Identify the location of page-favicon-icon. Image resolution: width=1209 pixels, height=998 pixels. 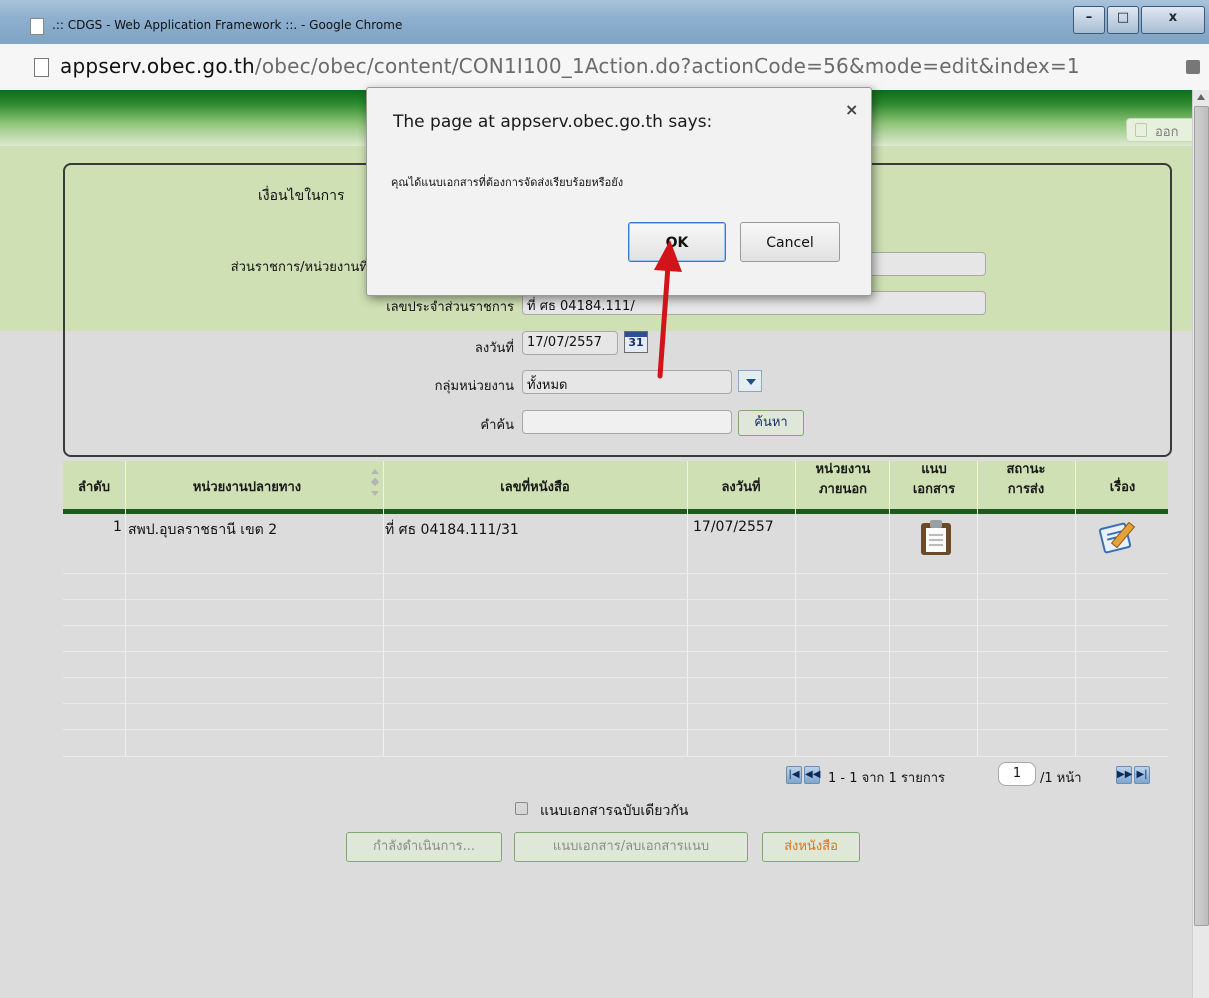
(37, 26).